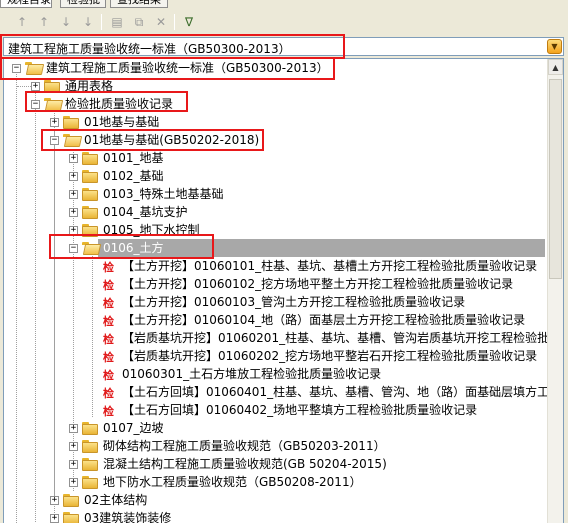 This screenshot has width=568, height=523. Describe the element at coordinates (276, 500) in the screenshot. I see `tree-node-02: + 02主体结构` at that location.